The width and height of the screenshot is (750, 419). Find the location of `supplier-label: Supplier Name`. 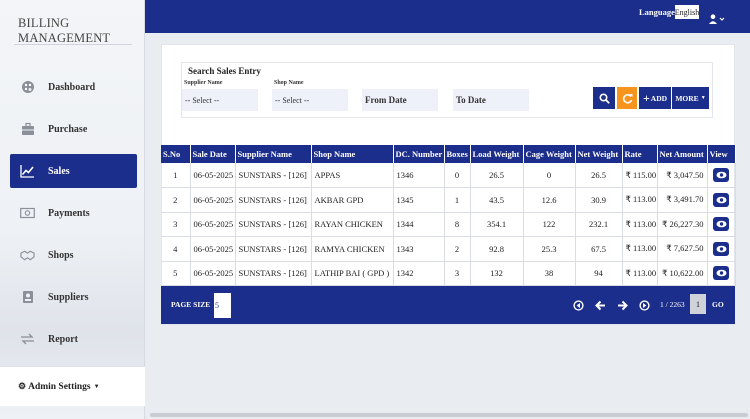

supplier-label: Supplier Name is located at coordinates (203, 83).